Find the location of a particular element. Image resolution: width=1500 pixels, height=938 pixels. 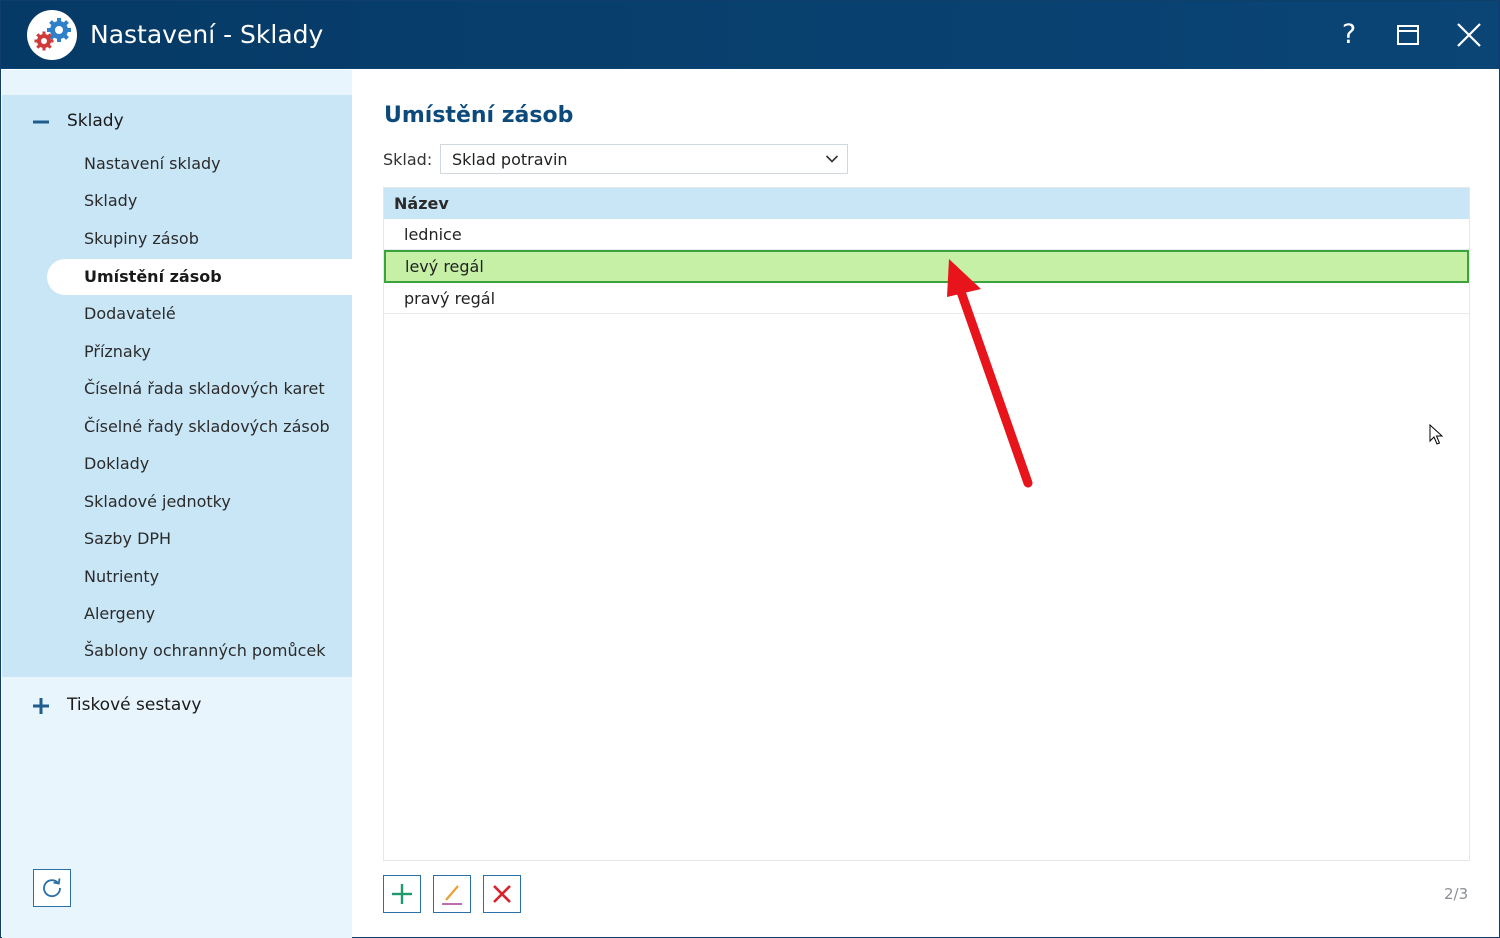

sidebar-item-label: Číselné řady skladových zásob is located at coordinates (207, 426).